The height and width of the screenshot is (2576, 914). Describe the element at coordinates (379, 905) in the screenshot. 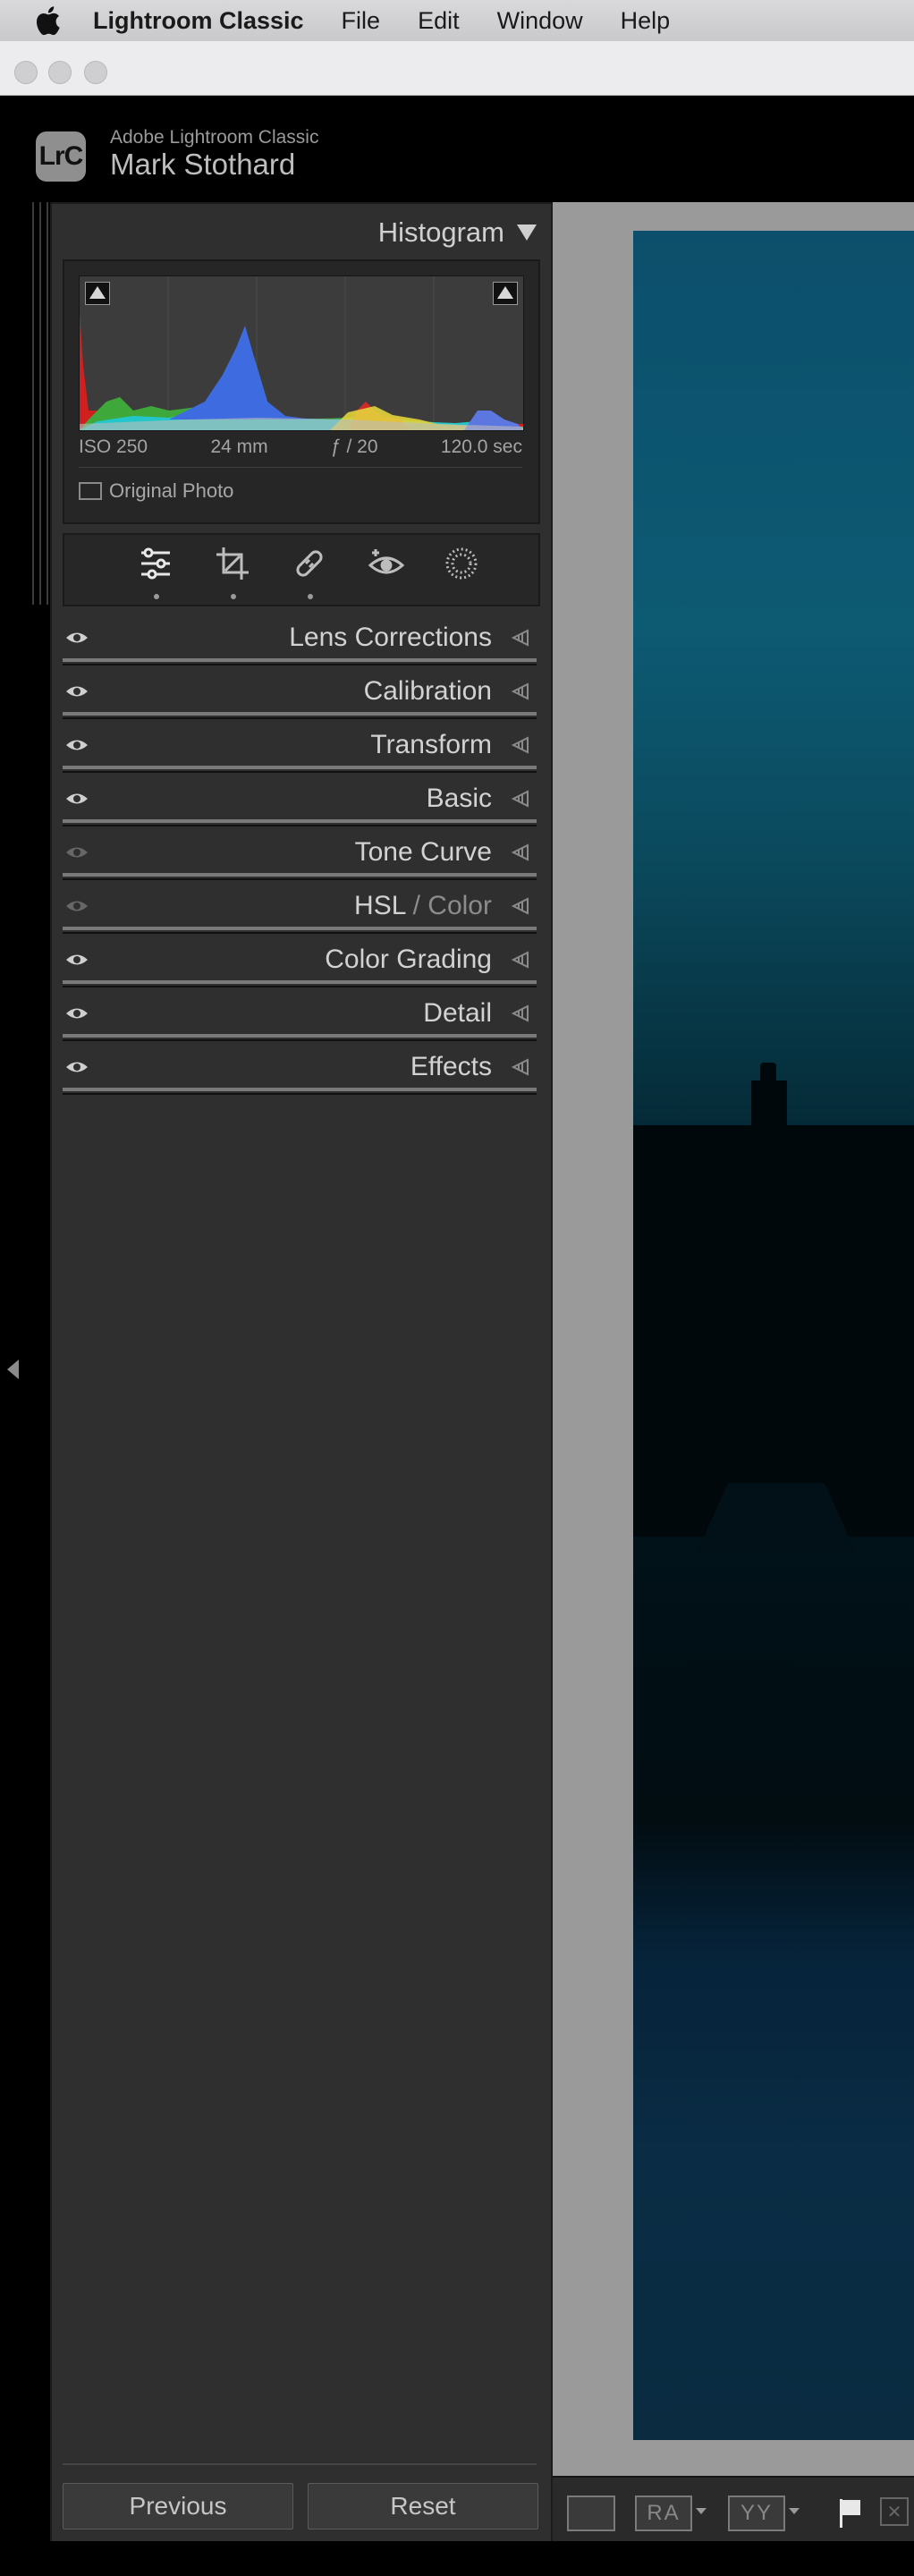

I see `hsl-tab: HSL` at that location.